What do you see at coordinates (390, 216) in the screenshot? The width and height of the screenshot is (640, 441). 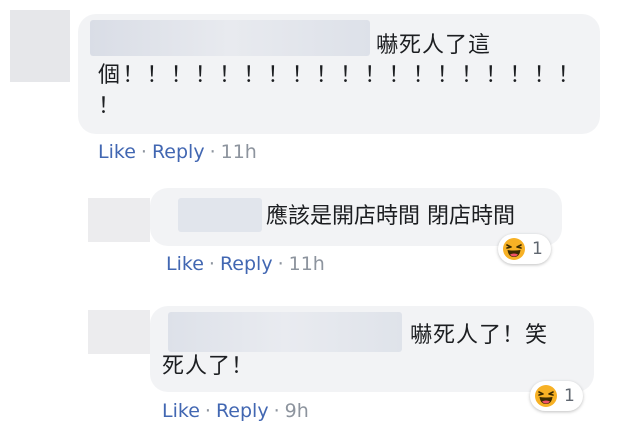 I see `comment-text: 應該是開店時間 閉店時間` at bounding box center [390, 216].